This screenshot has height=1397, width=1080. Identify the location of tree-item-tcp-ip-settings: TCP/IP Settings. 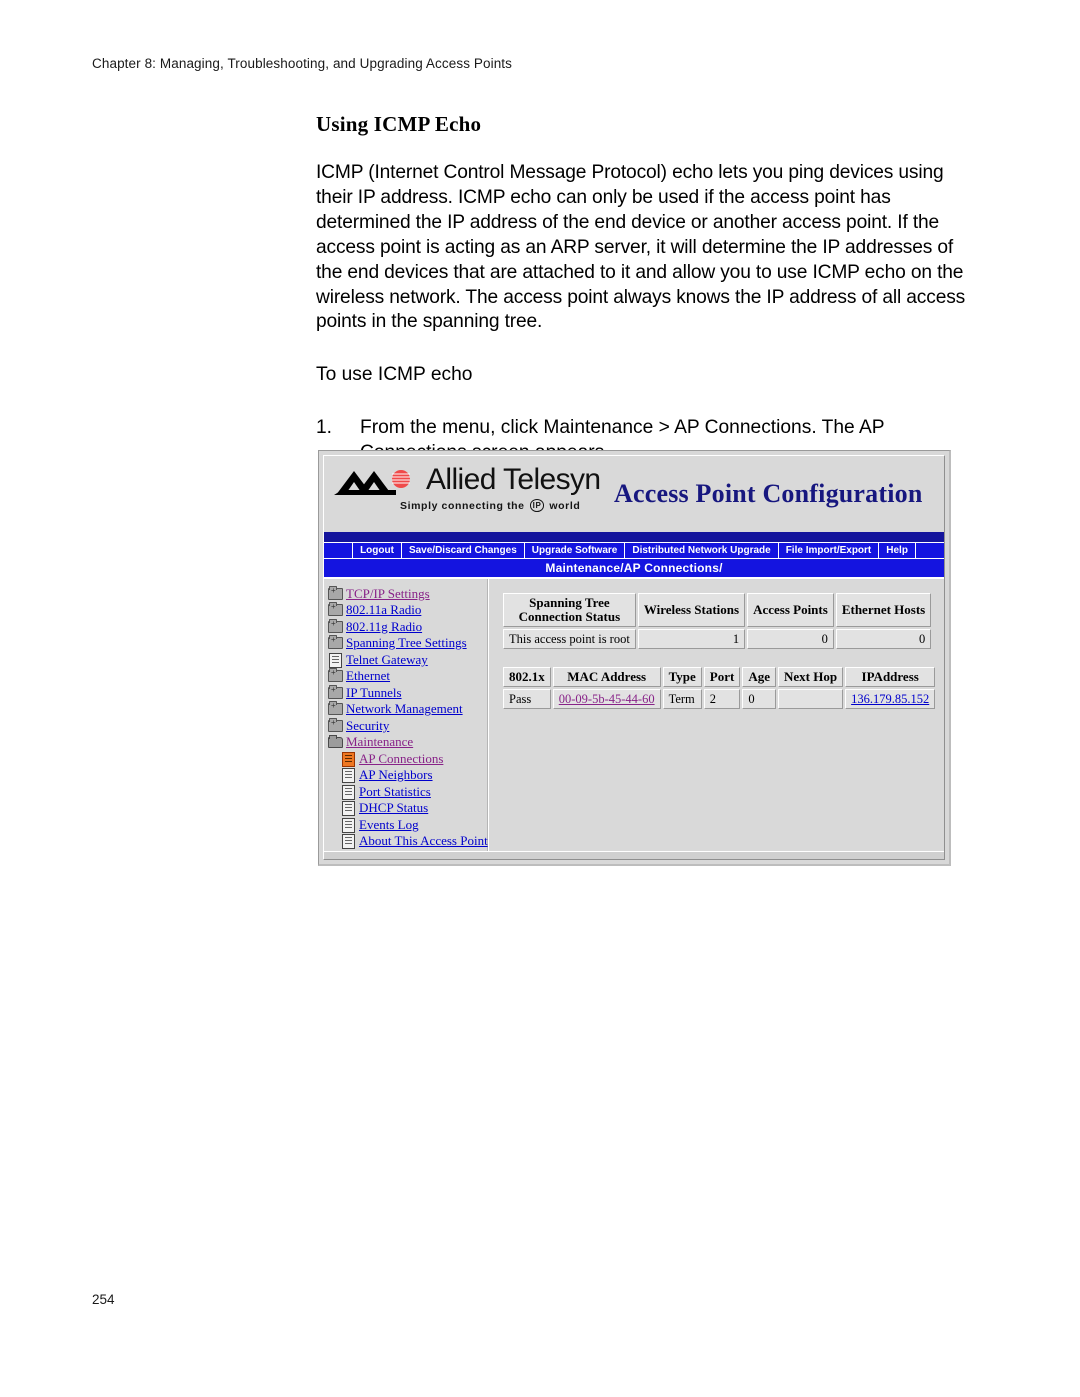
(407, 593).